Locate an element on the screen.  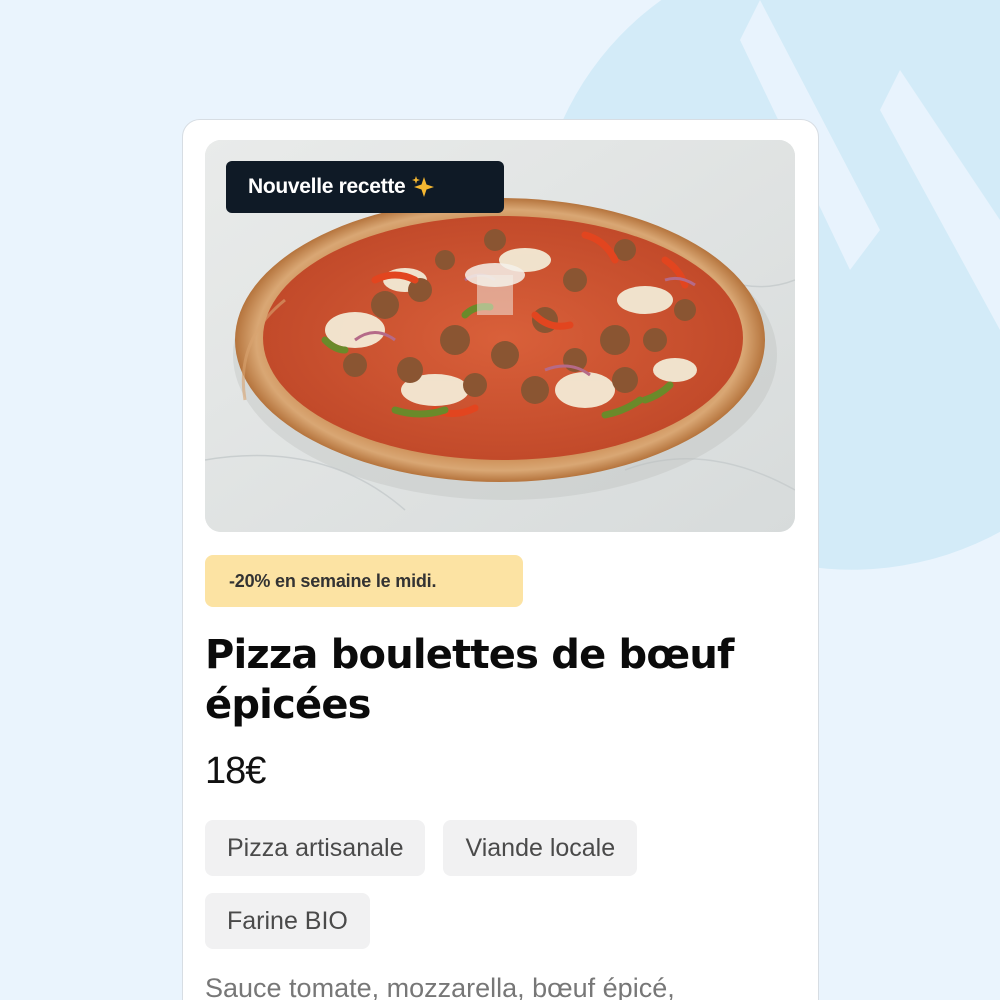
tag-pizza-artisanale: Pizza artisanale is located at coordinates (315, 848).